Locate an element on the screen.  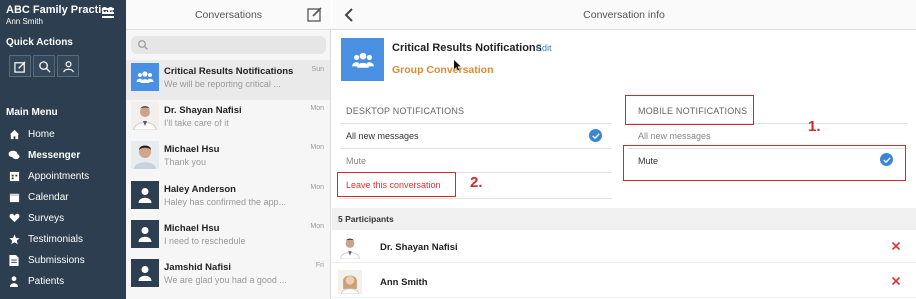
conversation-info-header: Conversation info is located at coordinates (624, 15).